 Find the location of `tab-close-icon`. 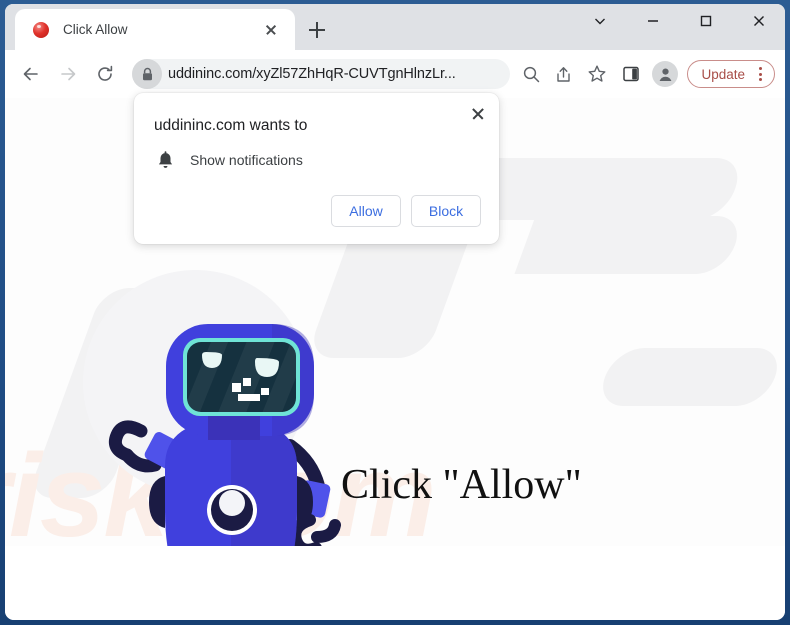

tab-close-icon is located at coordinates (271, 30).